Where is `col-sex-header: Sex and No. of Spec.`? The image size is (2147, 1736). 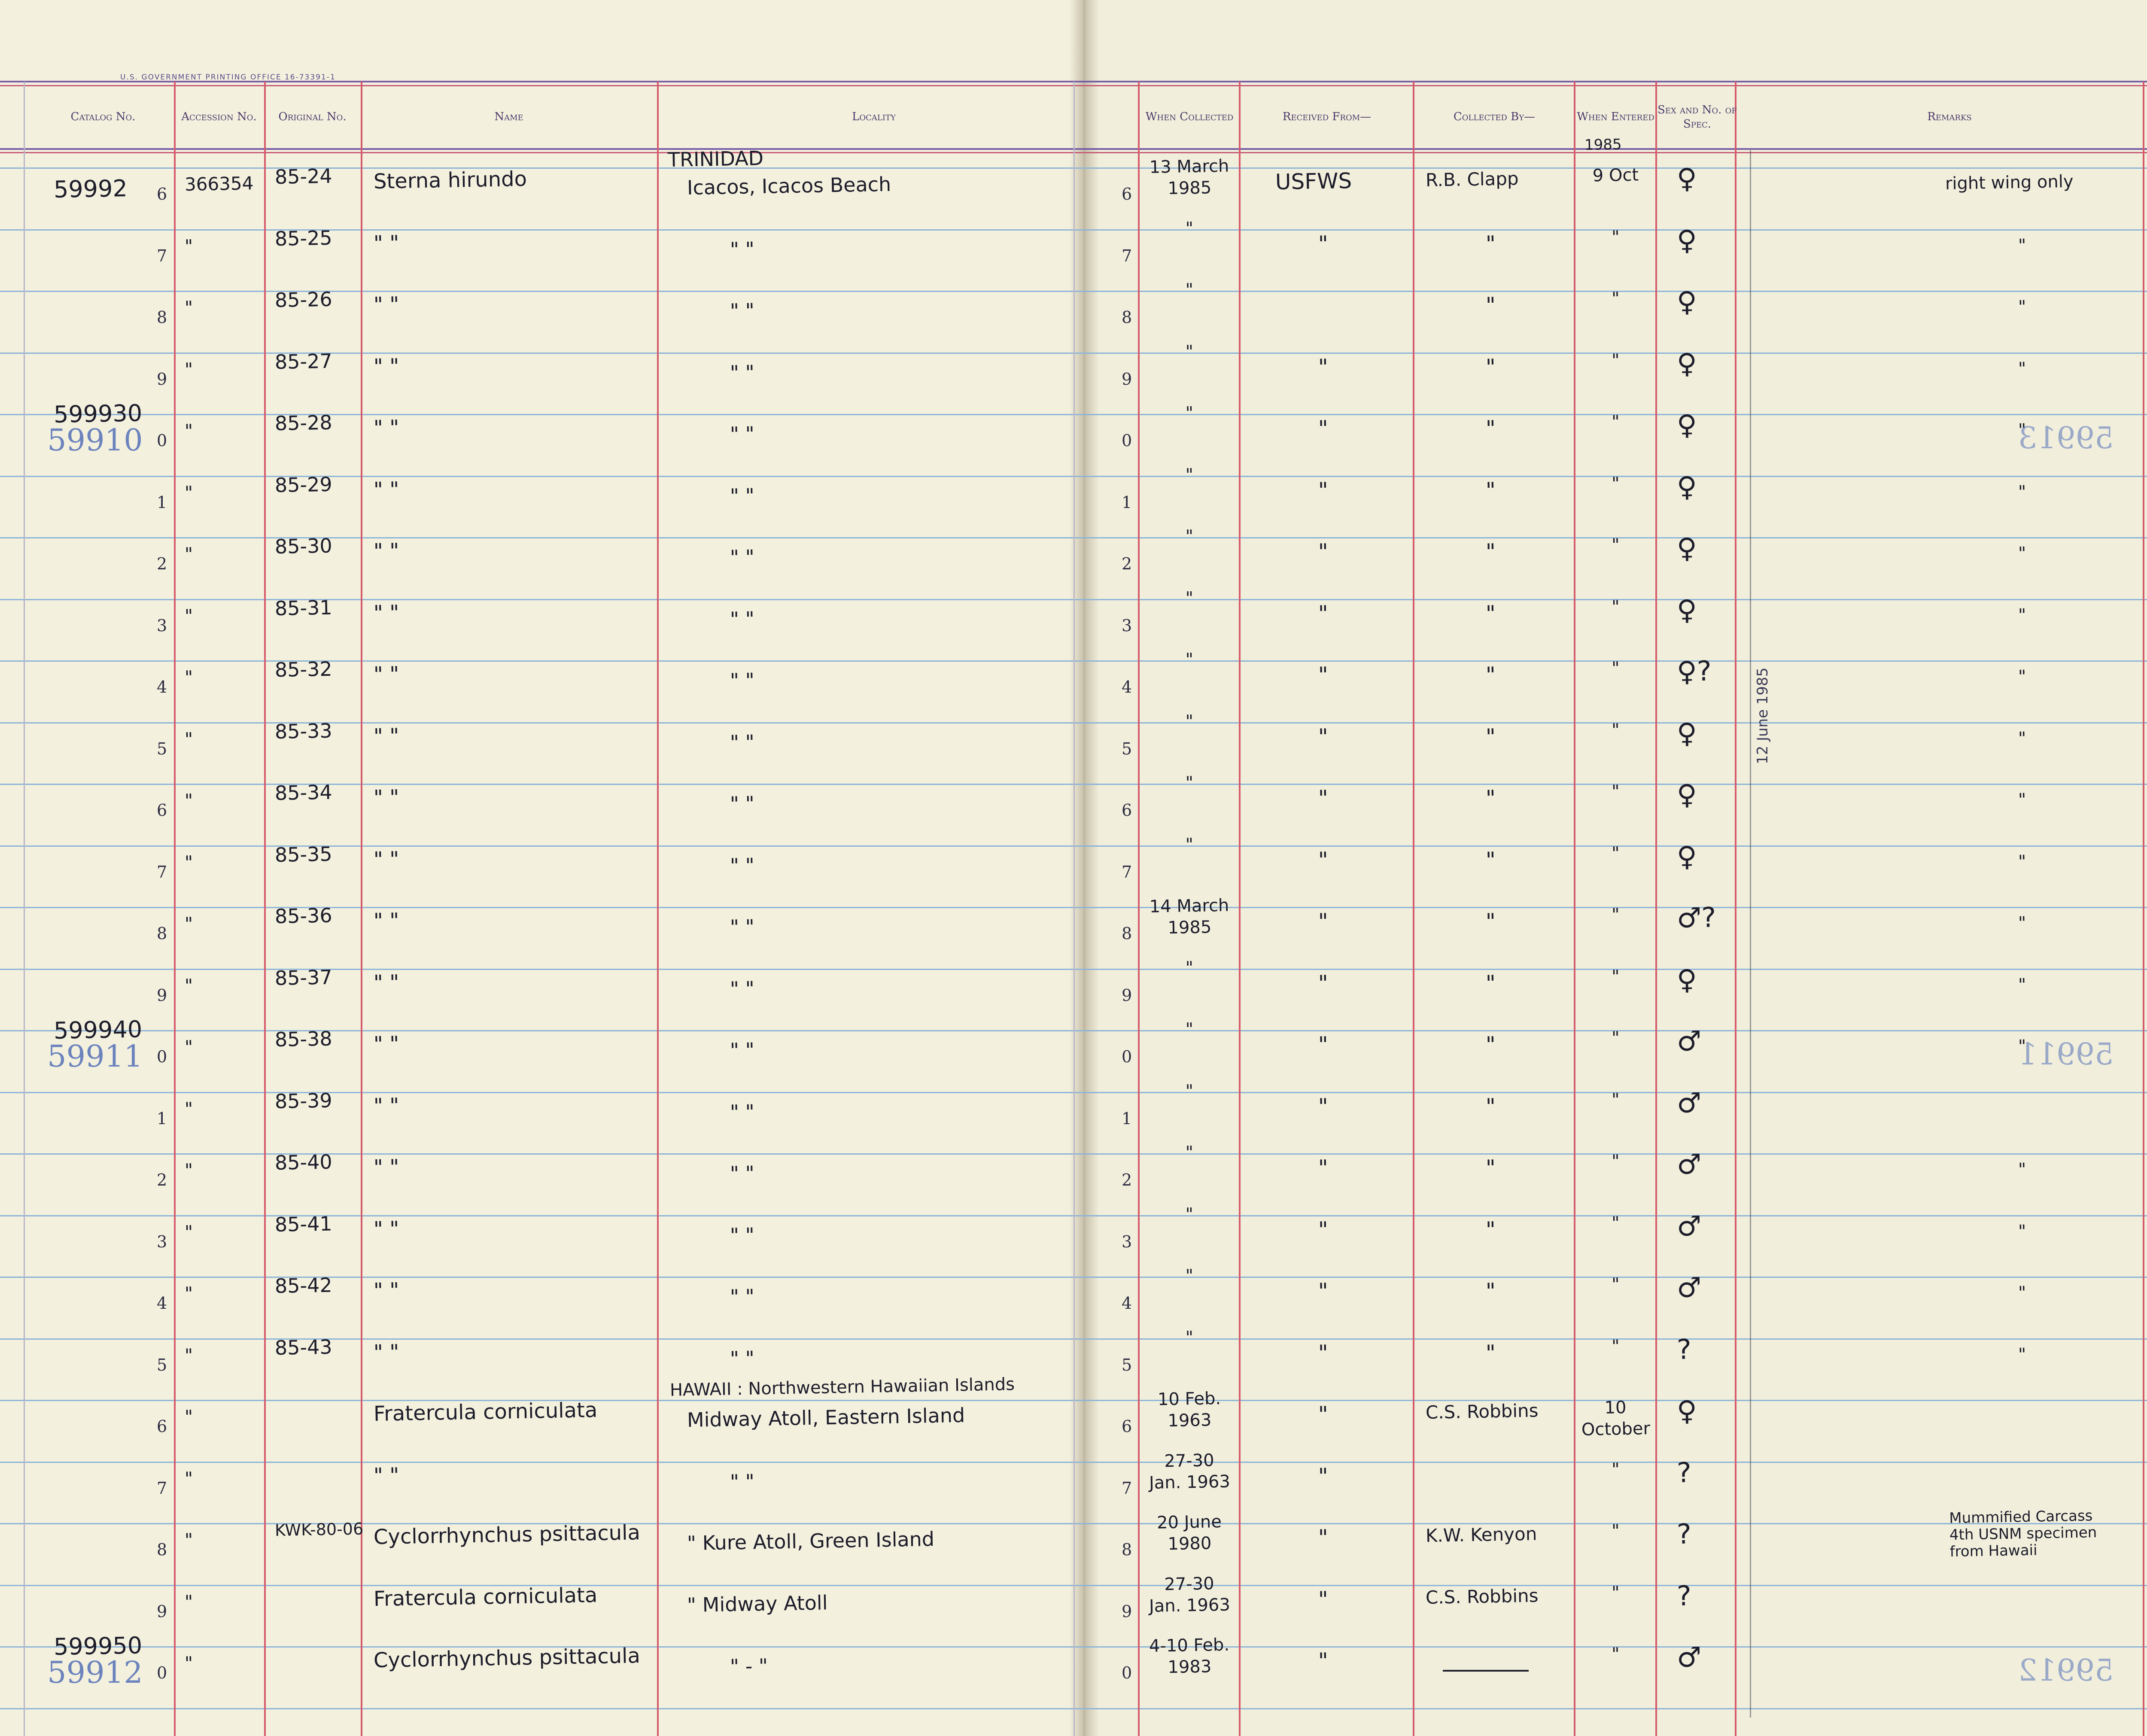 col-sex-header: Sex and No. of Spec. is located at coordinates (1697, 117).